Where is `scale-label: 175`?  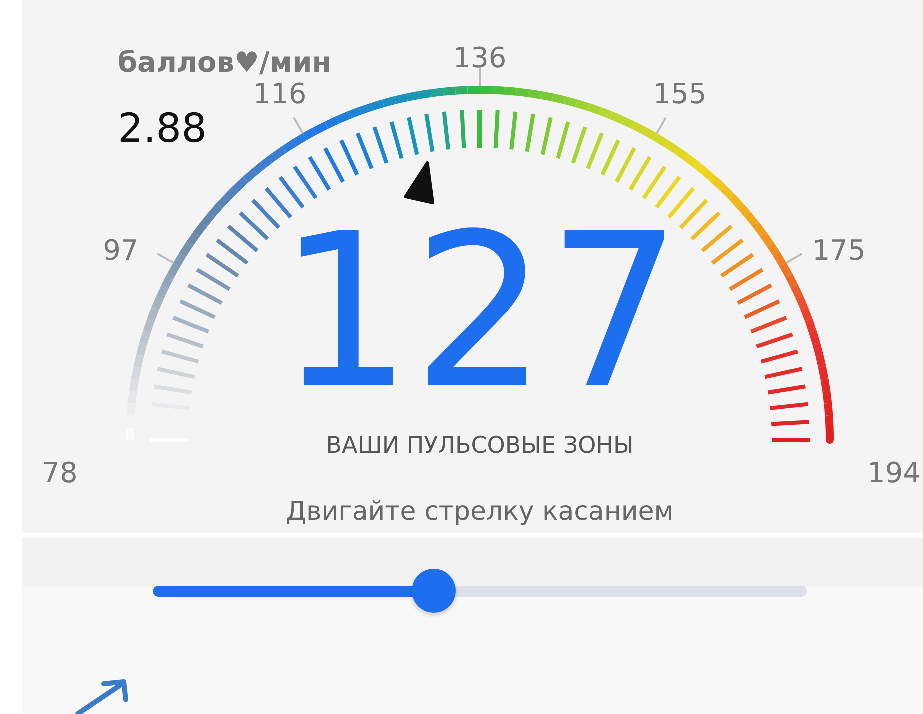 scale-label: 175 is located at coordinates (839, 251).